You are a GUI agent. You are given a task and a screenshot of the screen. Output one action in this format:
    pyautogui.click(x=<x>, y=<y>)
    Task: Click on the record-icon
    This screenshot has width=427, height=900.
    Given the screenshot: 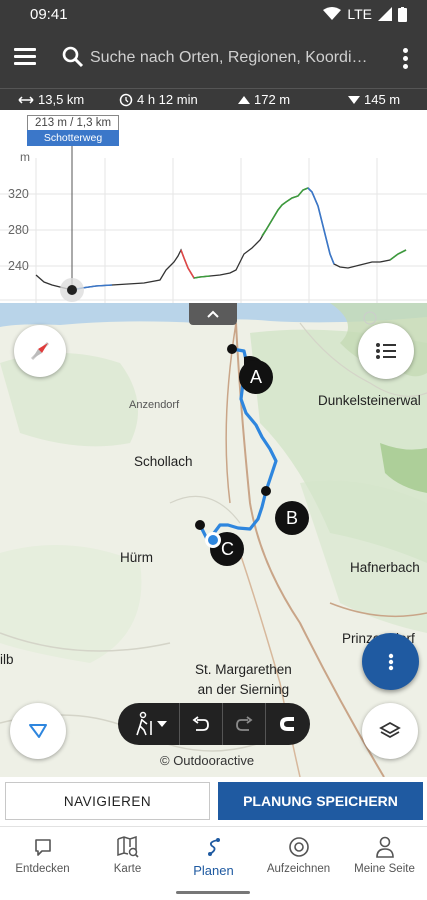 What is the action you would take?
    pyautogui.click(x=298, y=847)
    